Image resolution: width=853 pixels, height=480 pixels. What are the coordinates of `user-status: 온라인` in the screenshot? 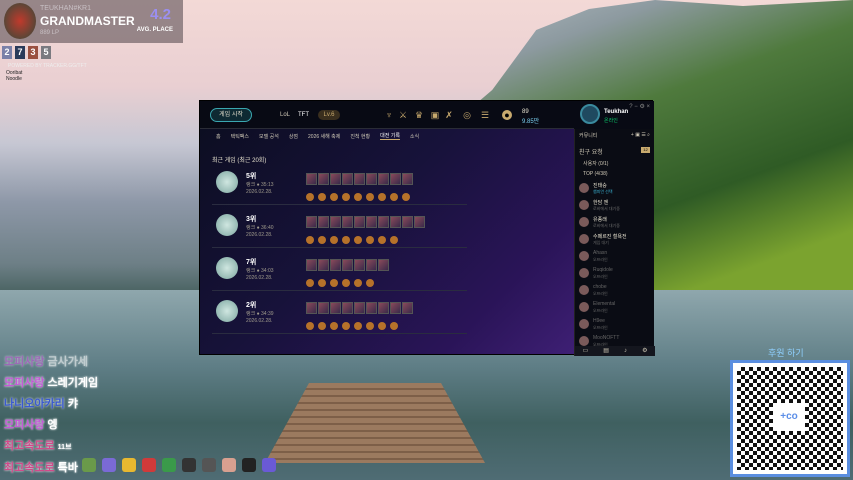 It's located at (611, 120).